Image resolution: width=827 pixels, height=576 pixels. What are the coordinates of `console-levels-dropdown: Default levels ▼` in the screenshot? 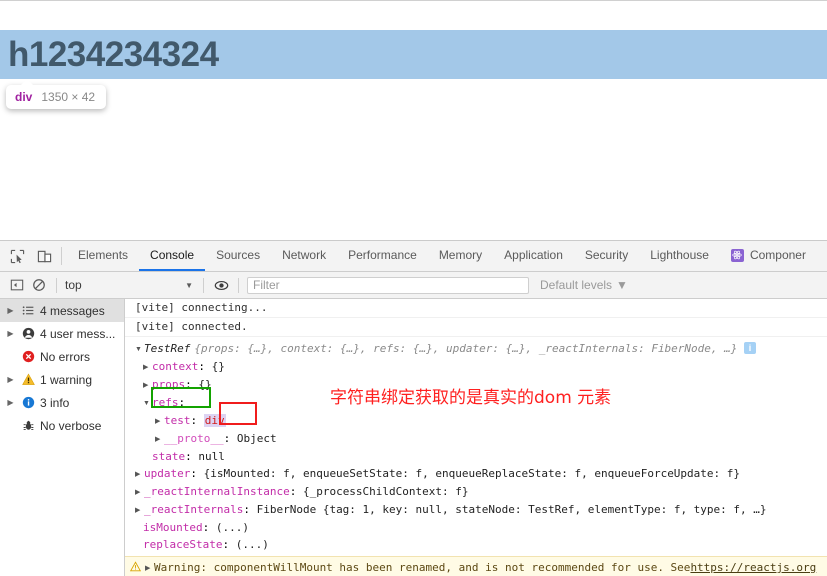 It's located at (584, 285).